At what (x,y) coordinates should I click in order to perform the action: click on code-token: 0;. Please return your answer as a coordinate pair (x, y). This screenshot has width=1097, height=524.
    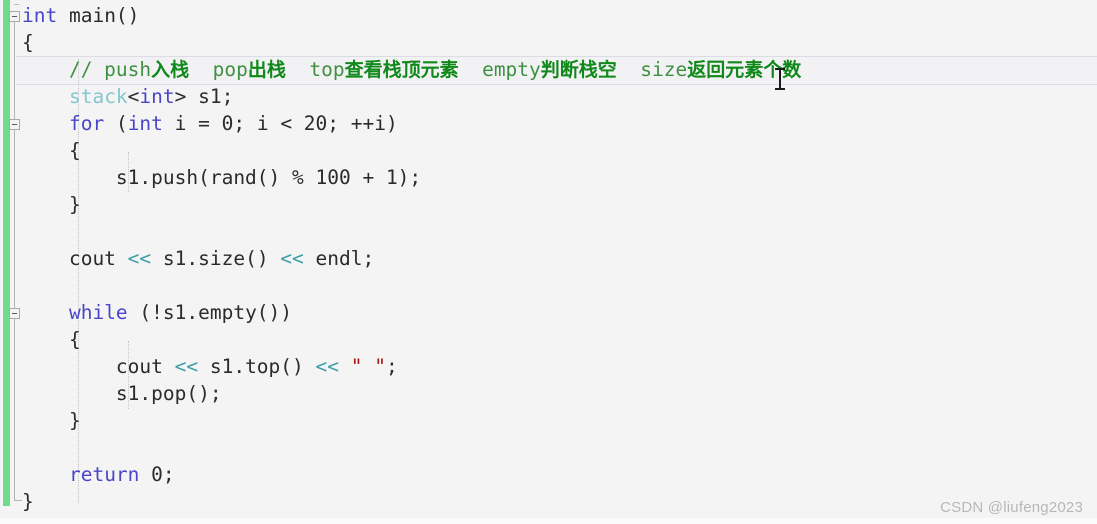
    Looking at the image, I should click on (157, 474).